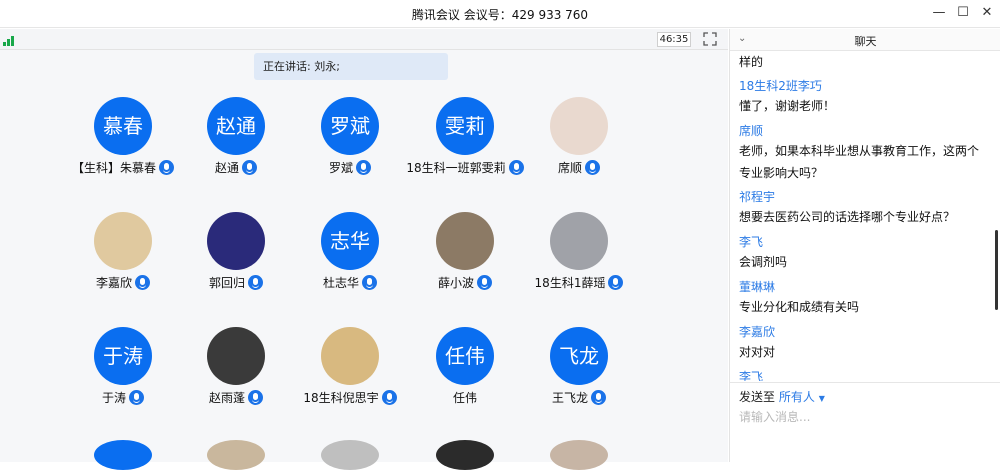 The height and width of the screenshot is (470, 1000). Describe the element at coordinates (226, 283) in the screenshot. I see `participant-name: 郭回归` at that location.